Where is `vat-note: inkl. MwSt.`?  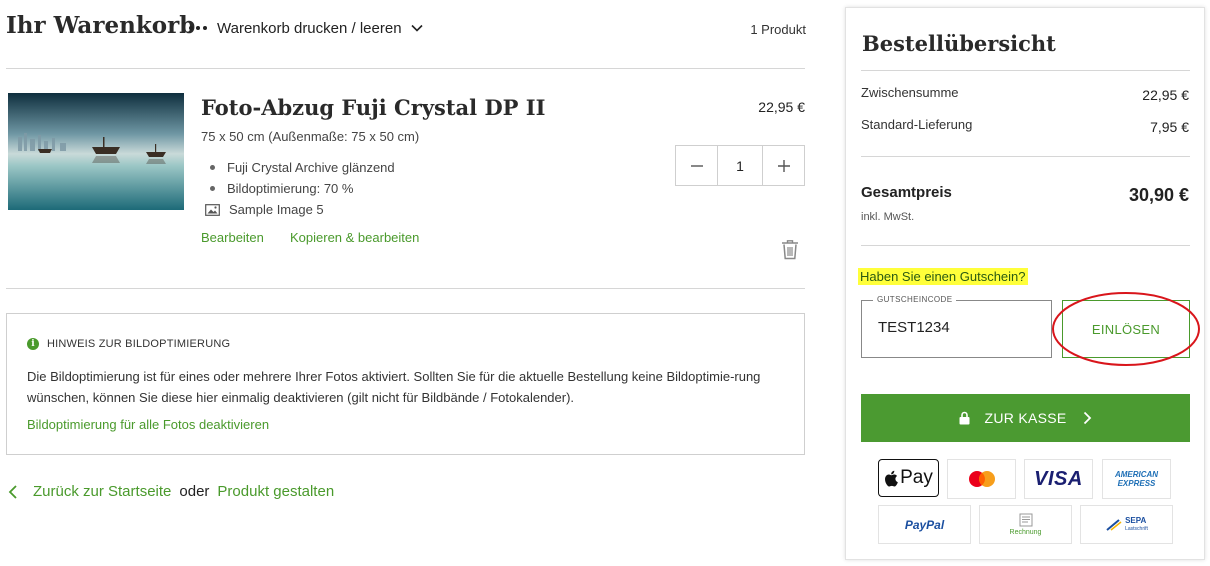 vat-note: inkl. MwSt. is located at coordinates (888, 217).